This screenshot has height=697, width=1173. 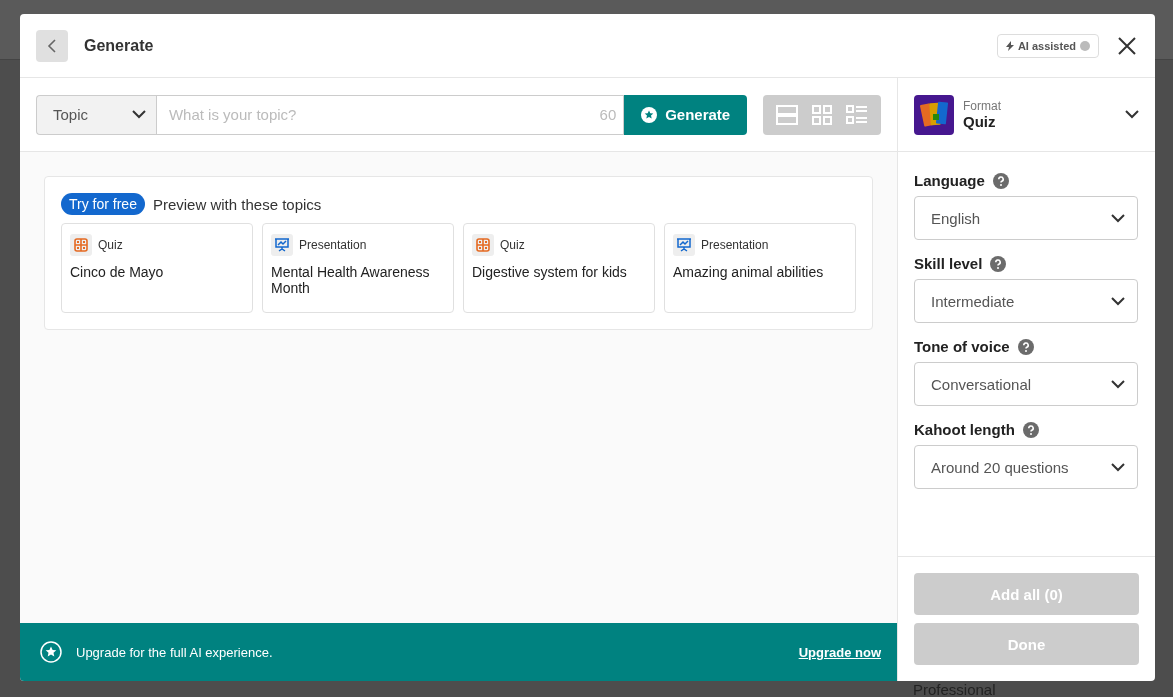 I want to click on cards-icon, so click(x=934, y=114).